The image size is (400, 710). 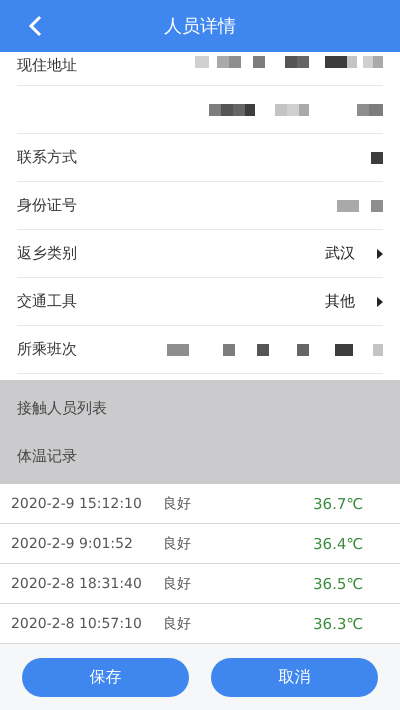 I want to click on back-icon, so click(x=35, y=26).